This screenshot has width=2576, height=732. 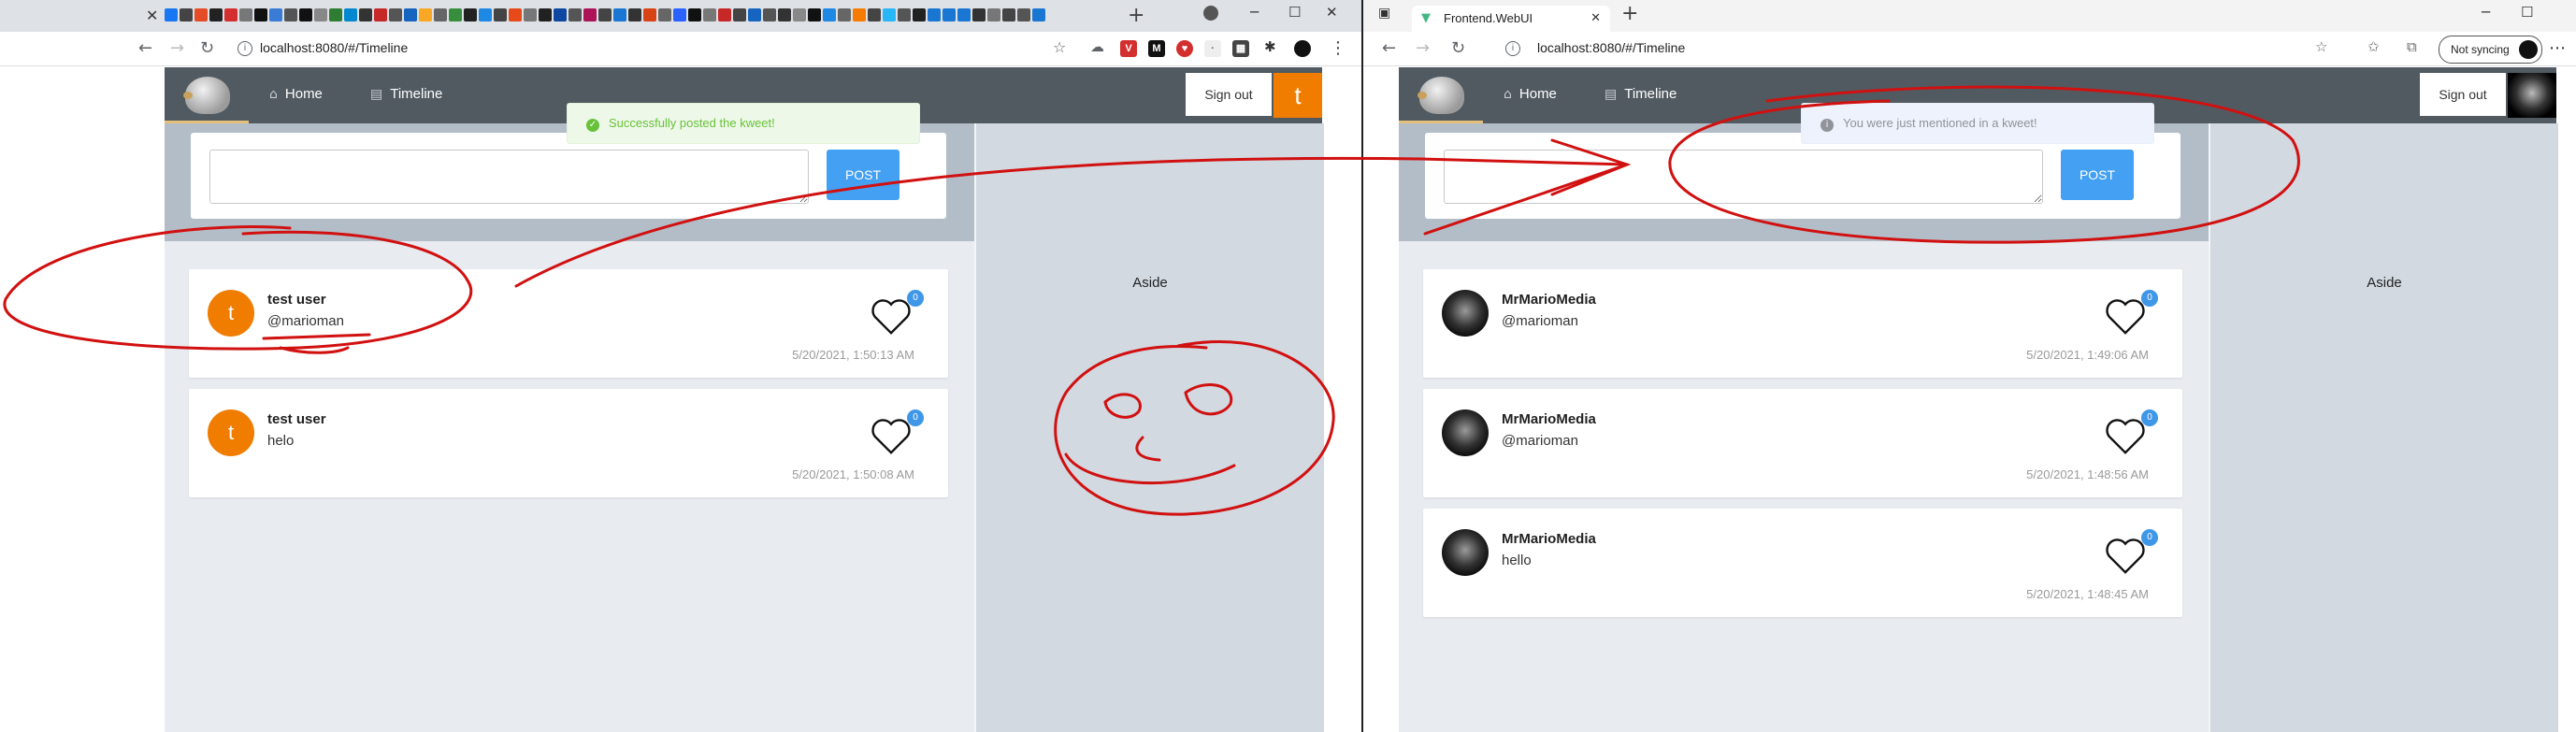 What do you see at coordinates (853, 474) in the screenshot?
I see `kweet-timestamp: 5/20/2021, 1:50:08 AM` at bounding box center [853, 474].